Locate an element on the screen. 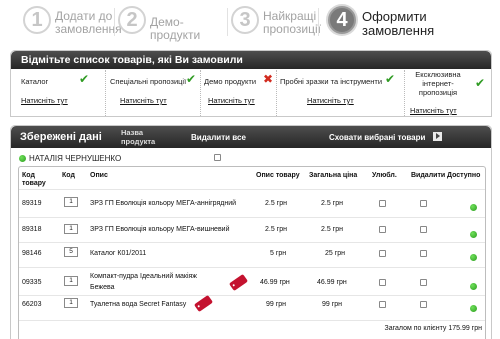  step-demo-products: 2 Демо-продукти is located at coordinates (172, 23).